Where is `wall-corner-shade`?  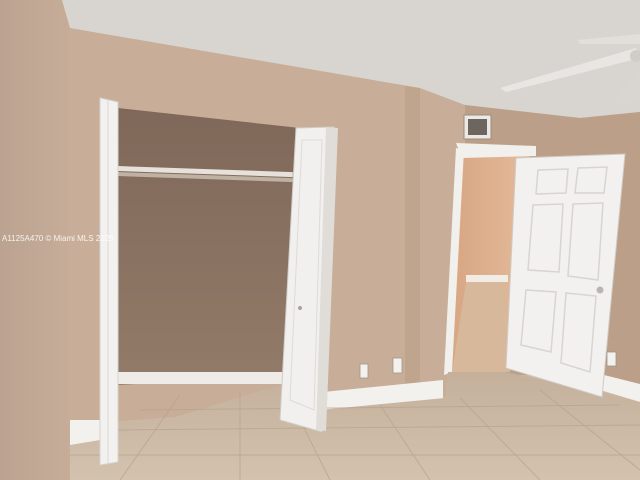 wall-corner-shade is located at coordinates (412, 238).